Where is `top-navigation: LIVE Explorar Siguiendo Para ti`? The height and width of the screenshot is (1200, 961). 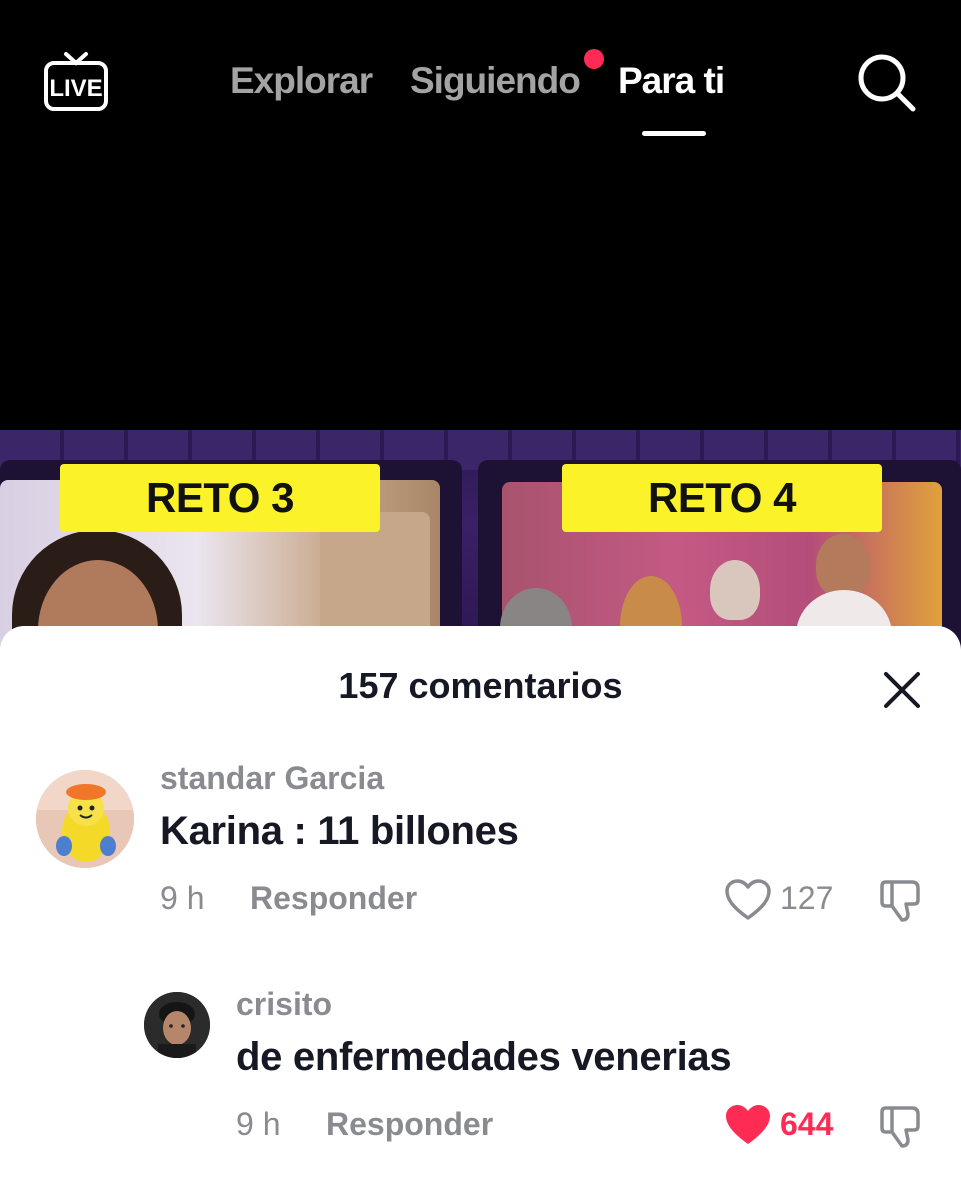
top-navigation: LIVE Explorar Siguiendo Para ti is located at coordinates (480, 75).